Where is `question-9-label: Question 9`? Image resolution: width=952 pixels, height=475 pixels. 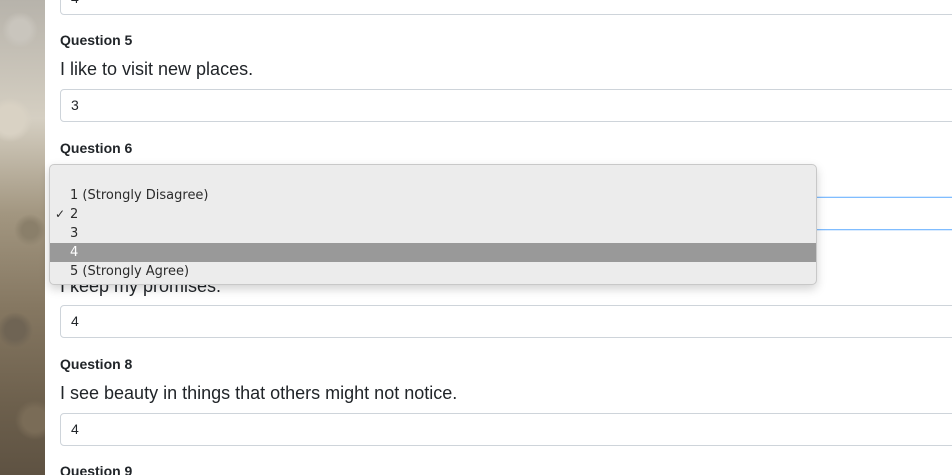
question-9-label: Question 9 is located at coordinates (96, 469).